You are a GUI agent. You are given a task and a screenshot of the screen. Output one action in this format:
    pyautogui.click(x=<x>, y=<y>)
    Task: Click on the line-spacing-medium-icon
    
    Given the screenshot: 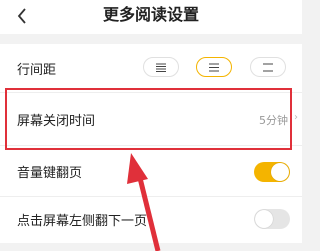 What is the action you would take?
    pyautogui.click(x=214, y=67)
    